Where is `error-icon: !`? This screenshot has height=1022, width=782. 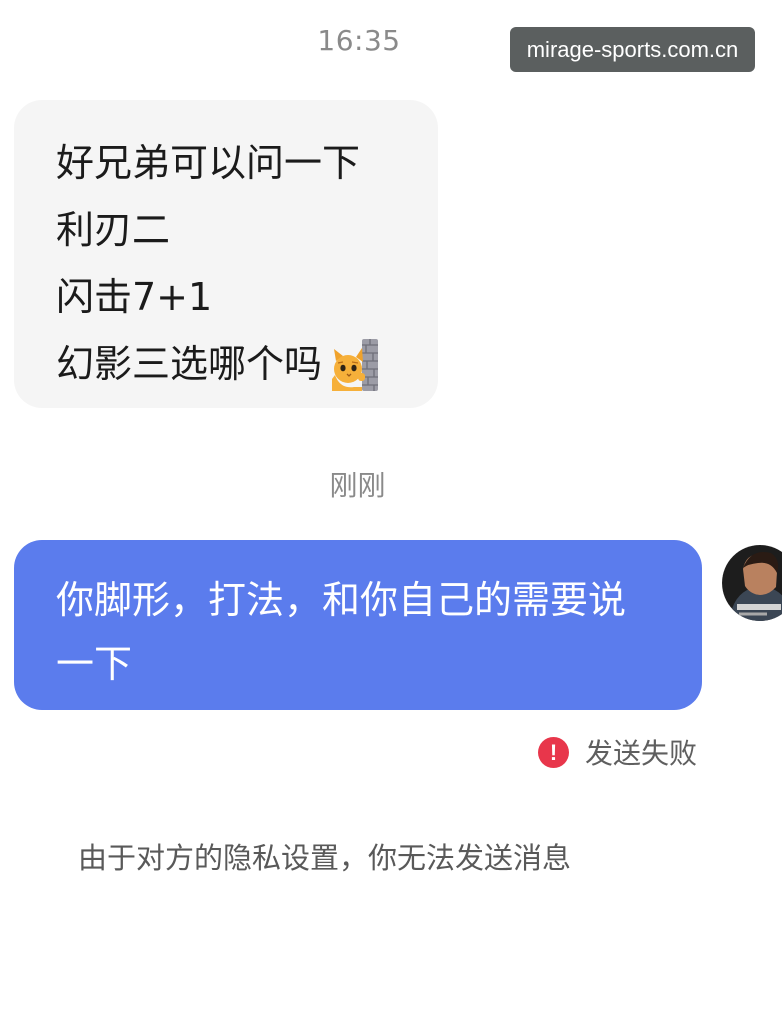 error-icon: ! is located at coordinates (553, 752).